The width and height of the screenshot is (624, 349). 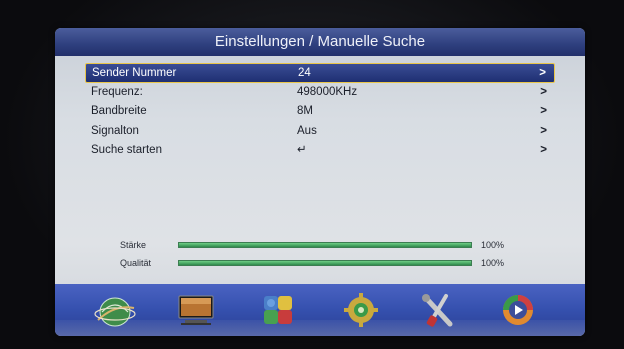 What do you see at coordinates (493, 245) in the screenshot?
I see `signal-strength-percent: 100%` at bounding box center [493, 245].